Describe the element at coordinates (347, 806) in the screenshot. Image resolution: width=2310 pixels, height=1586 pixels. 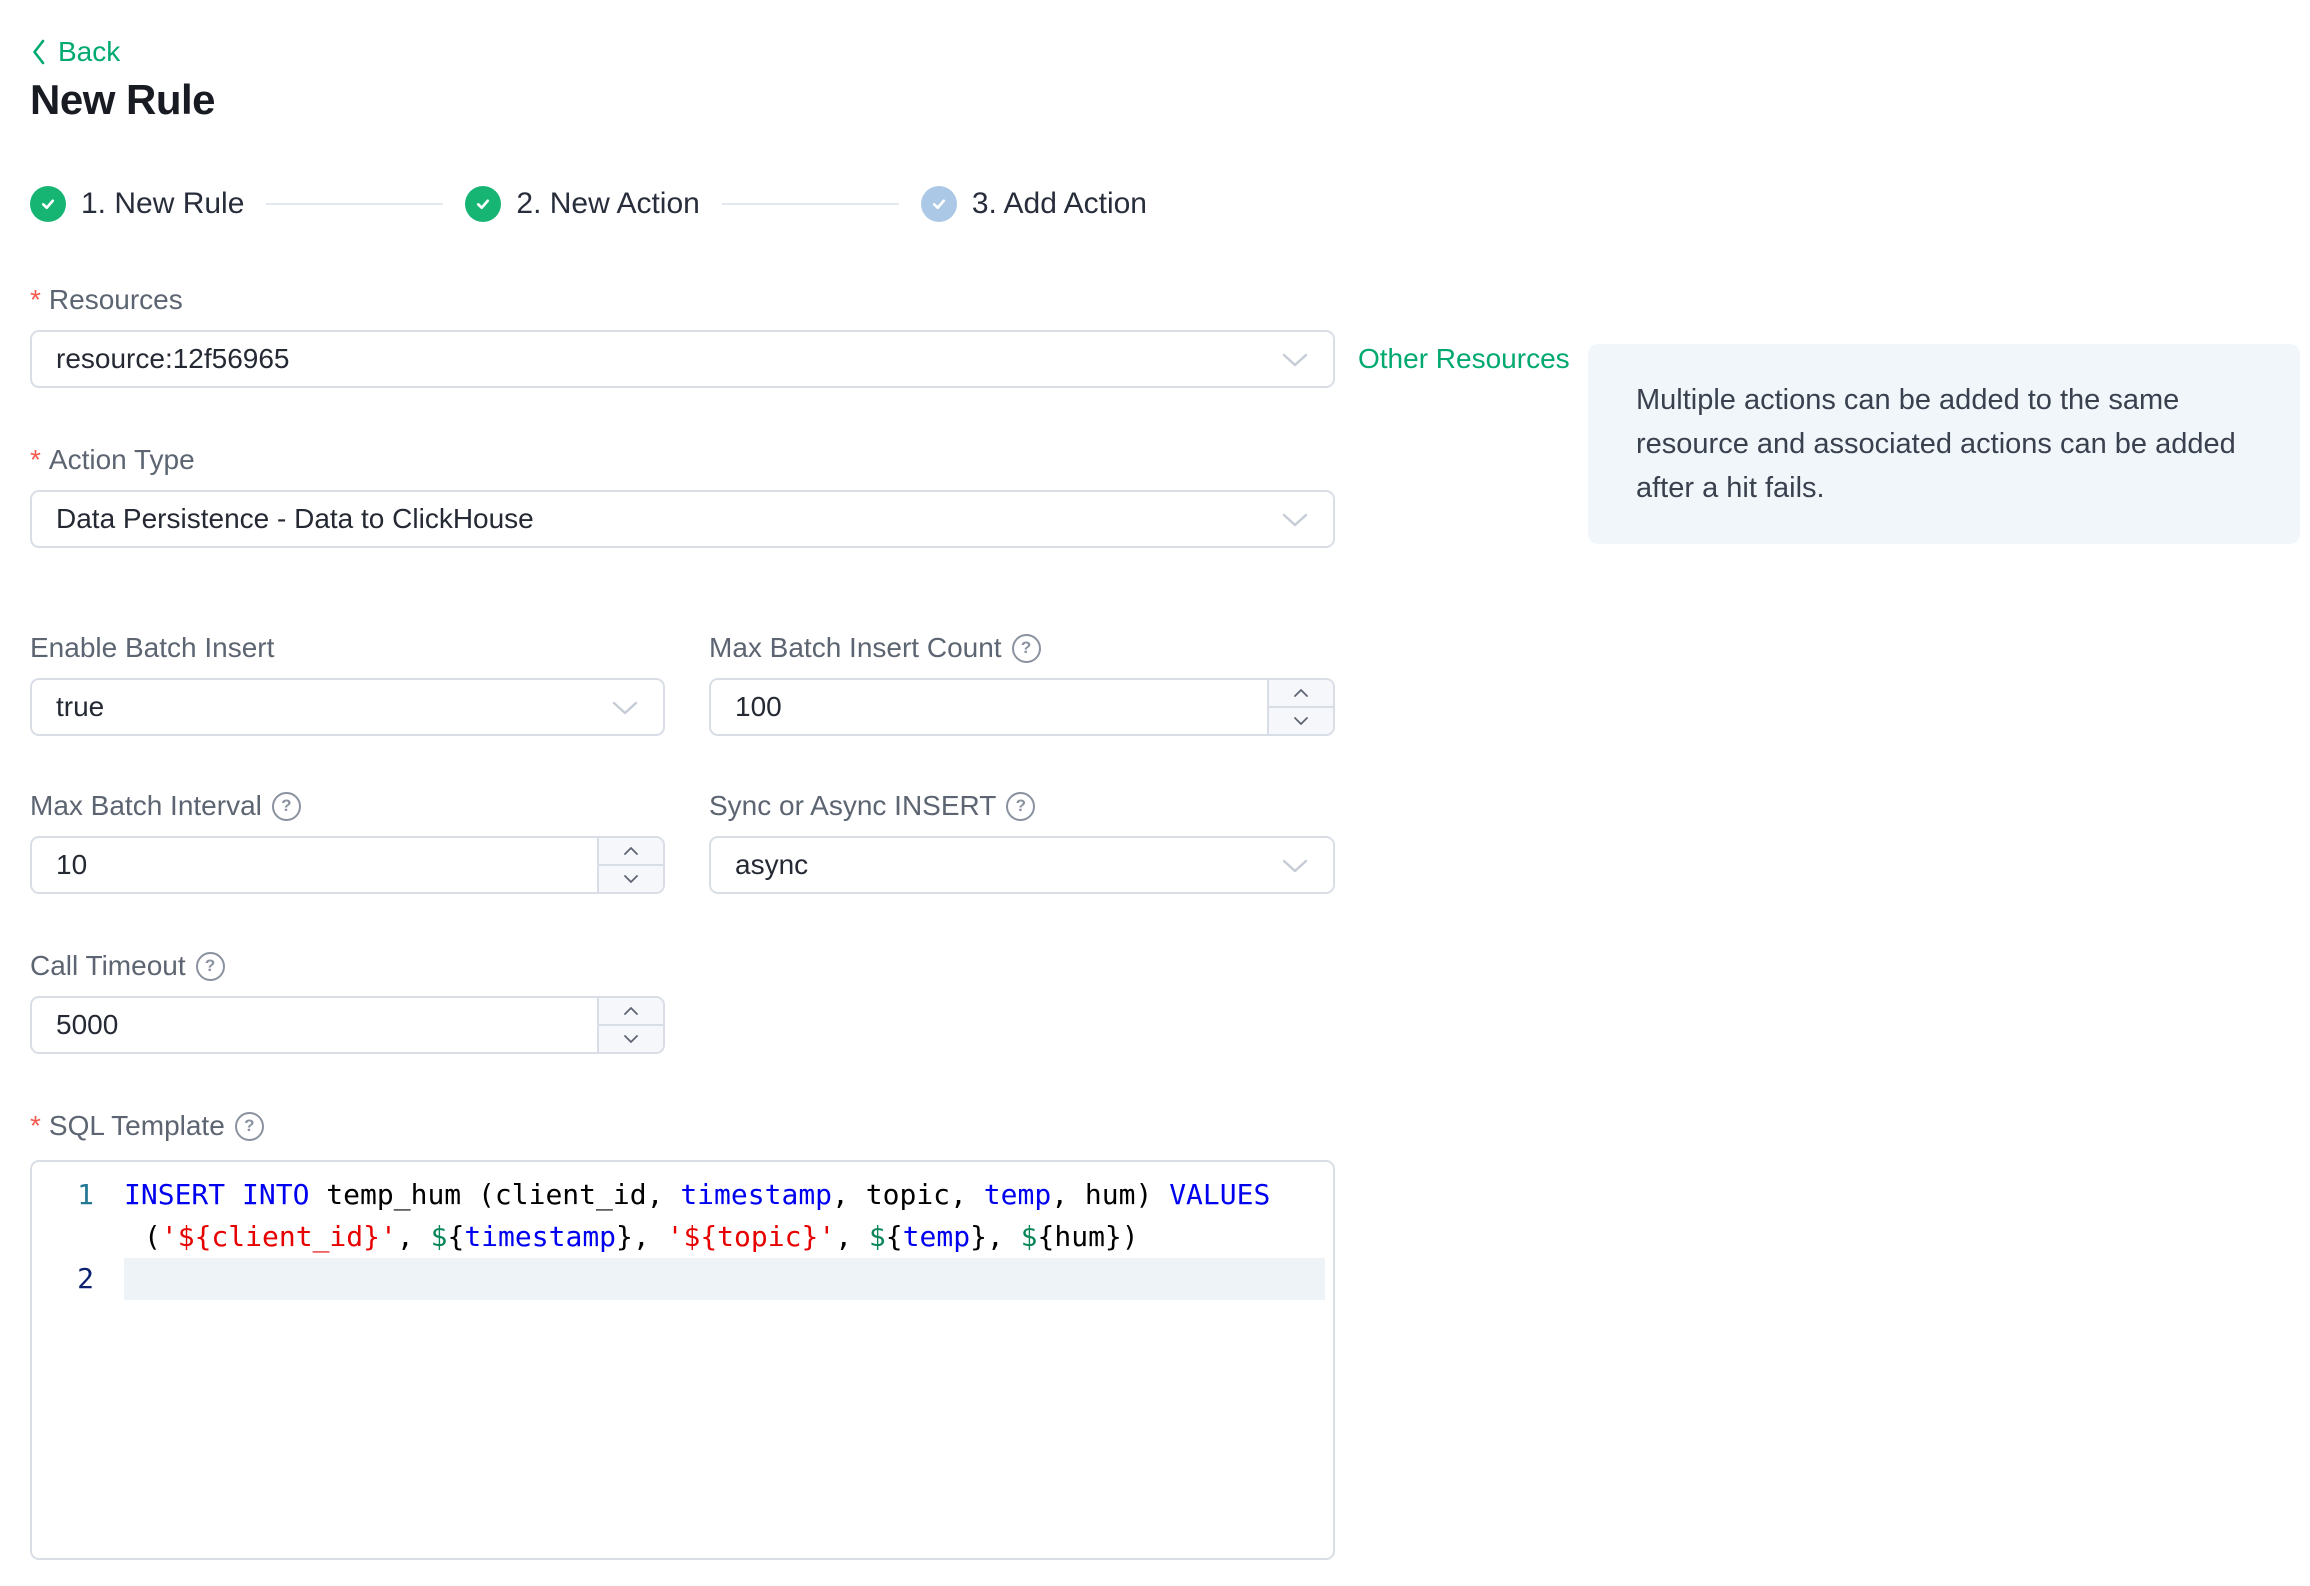
I see `max-batch-interval-label: Max Batch Interval ?` at that location.